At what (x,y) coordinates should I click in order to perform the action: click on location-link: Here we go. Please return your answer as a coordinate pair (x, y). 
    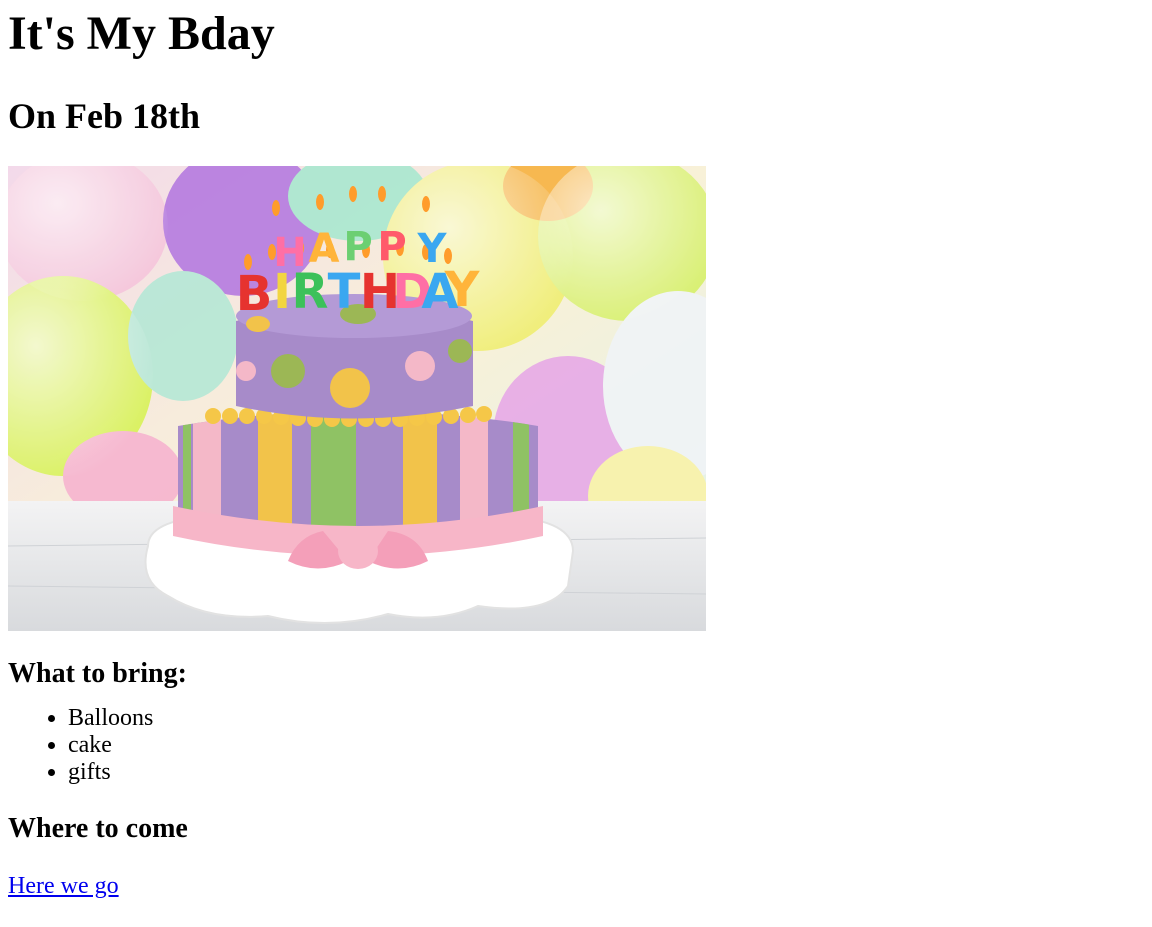
    Looking at the image, I should click on (63, 886).